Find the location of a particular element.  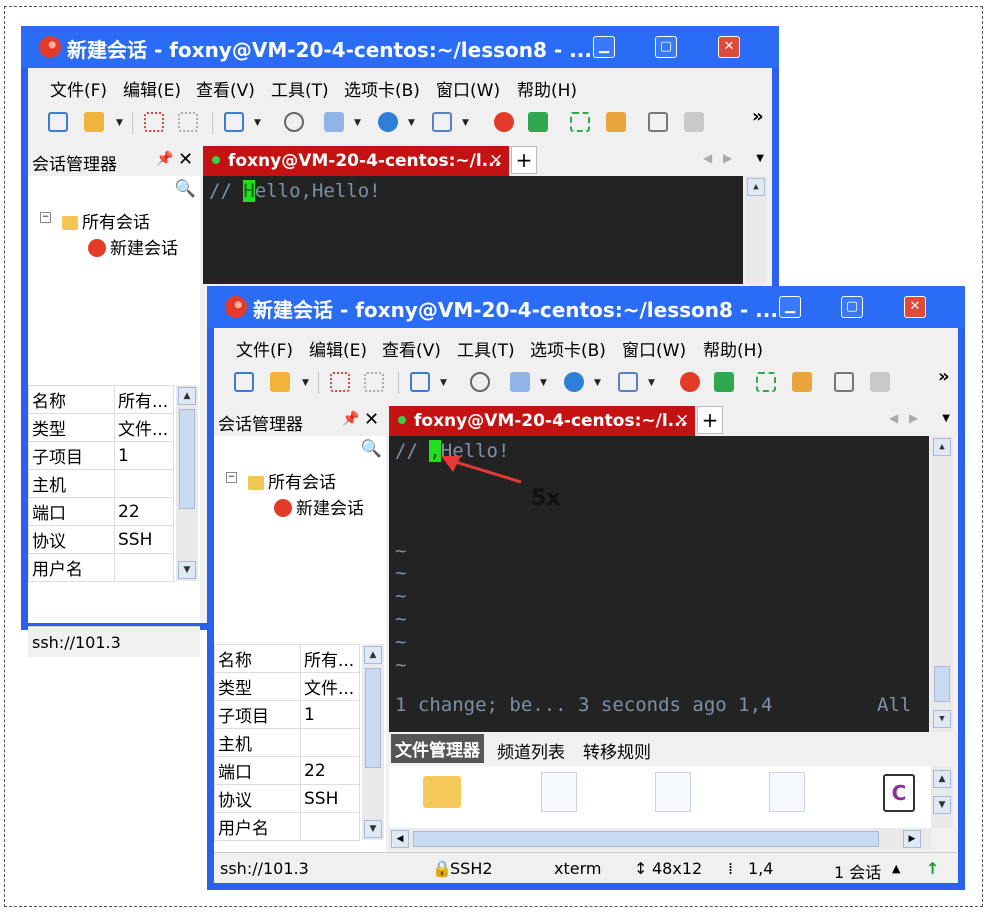

session-tab: foxny@VM-20-4-centos:~/l... × is located at coordinates (356, 161).